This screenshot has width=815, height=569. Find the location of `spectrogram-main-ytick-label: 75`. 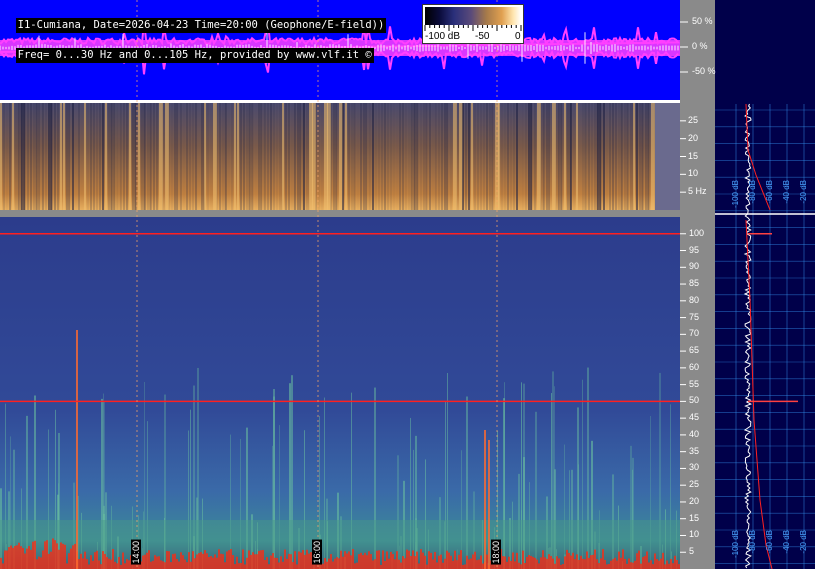

spectrogram-main-ytick-label: 75 is located at coordinates (694, 316).